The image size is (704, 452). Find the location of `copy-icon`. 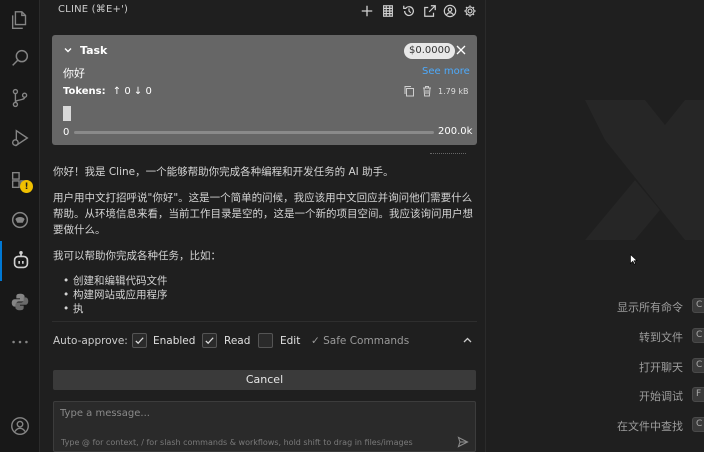

copy-icon is located at coordinates (409, 91).